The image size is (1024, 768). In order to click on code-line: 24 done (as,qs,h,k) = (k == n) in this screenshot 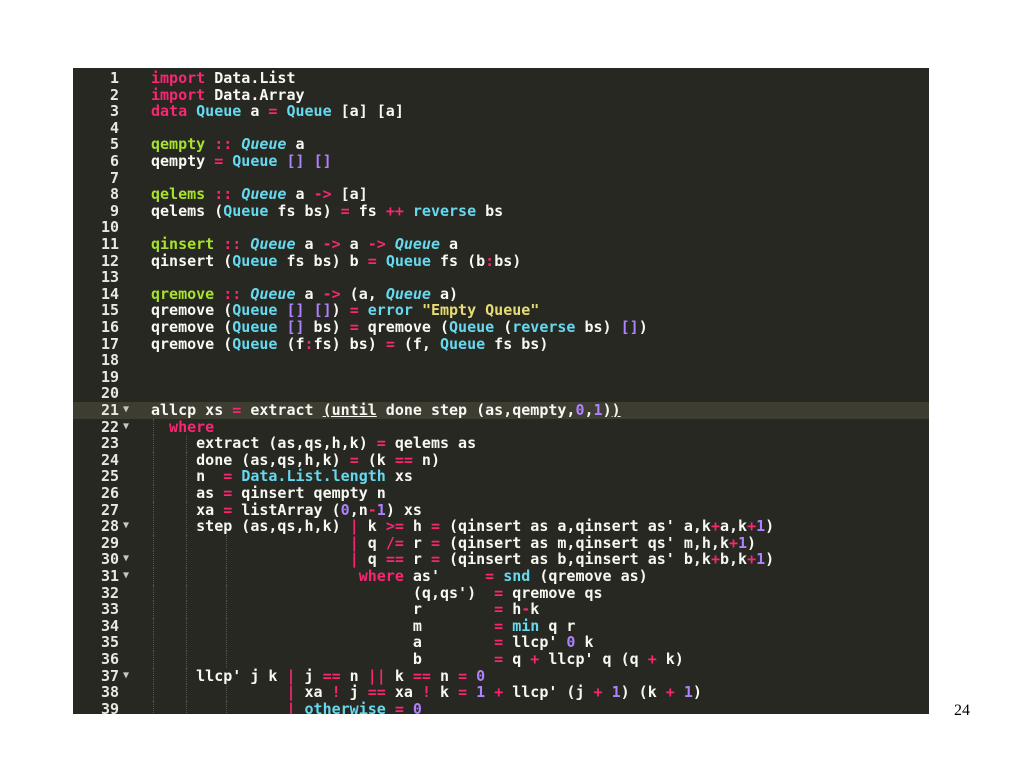, I will do `click(501, 460)`.